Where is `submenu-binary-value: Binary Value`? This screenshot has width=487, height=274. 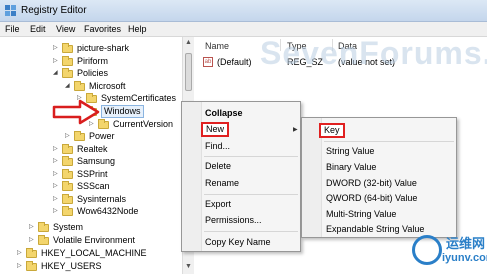 submenu-binary-value: Binary Value is located at coordinates (351, 167).